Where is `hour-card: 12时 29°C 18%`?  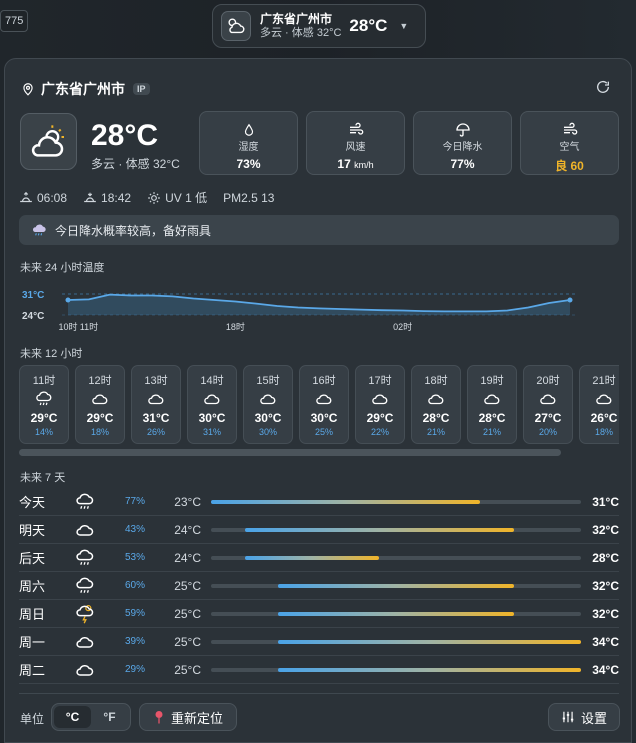
hour-card: 12时 29°C 18% is located at coordinates (100, 404).